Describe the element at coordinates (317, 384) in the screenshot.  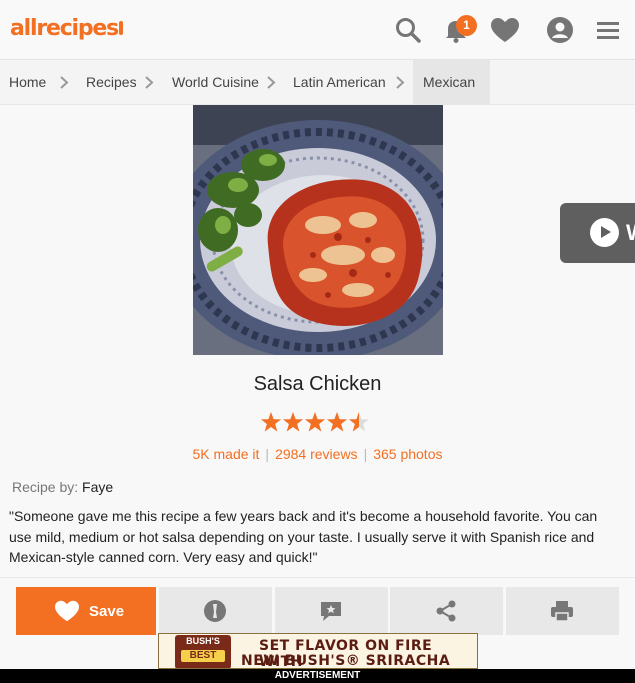
I see `recipe-title: Salsa Chicken` at that location.